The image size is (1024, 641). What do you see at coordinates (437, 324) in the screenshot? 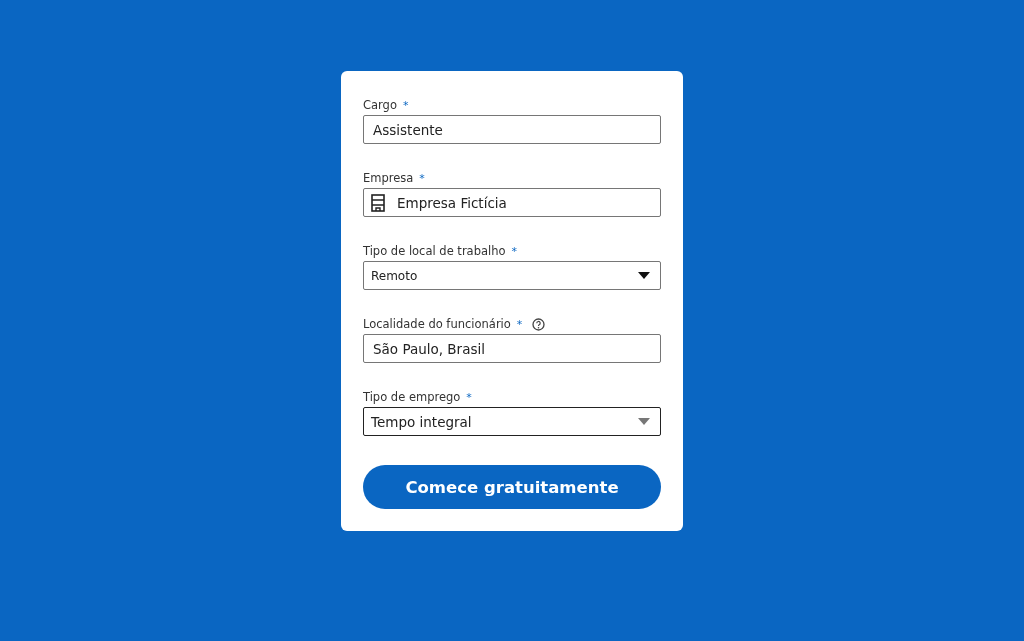
I see `field-label: Localidade do funcionário` at bounding box center [437, 324].